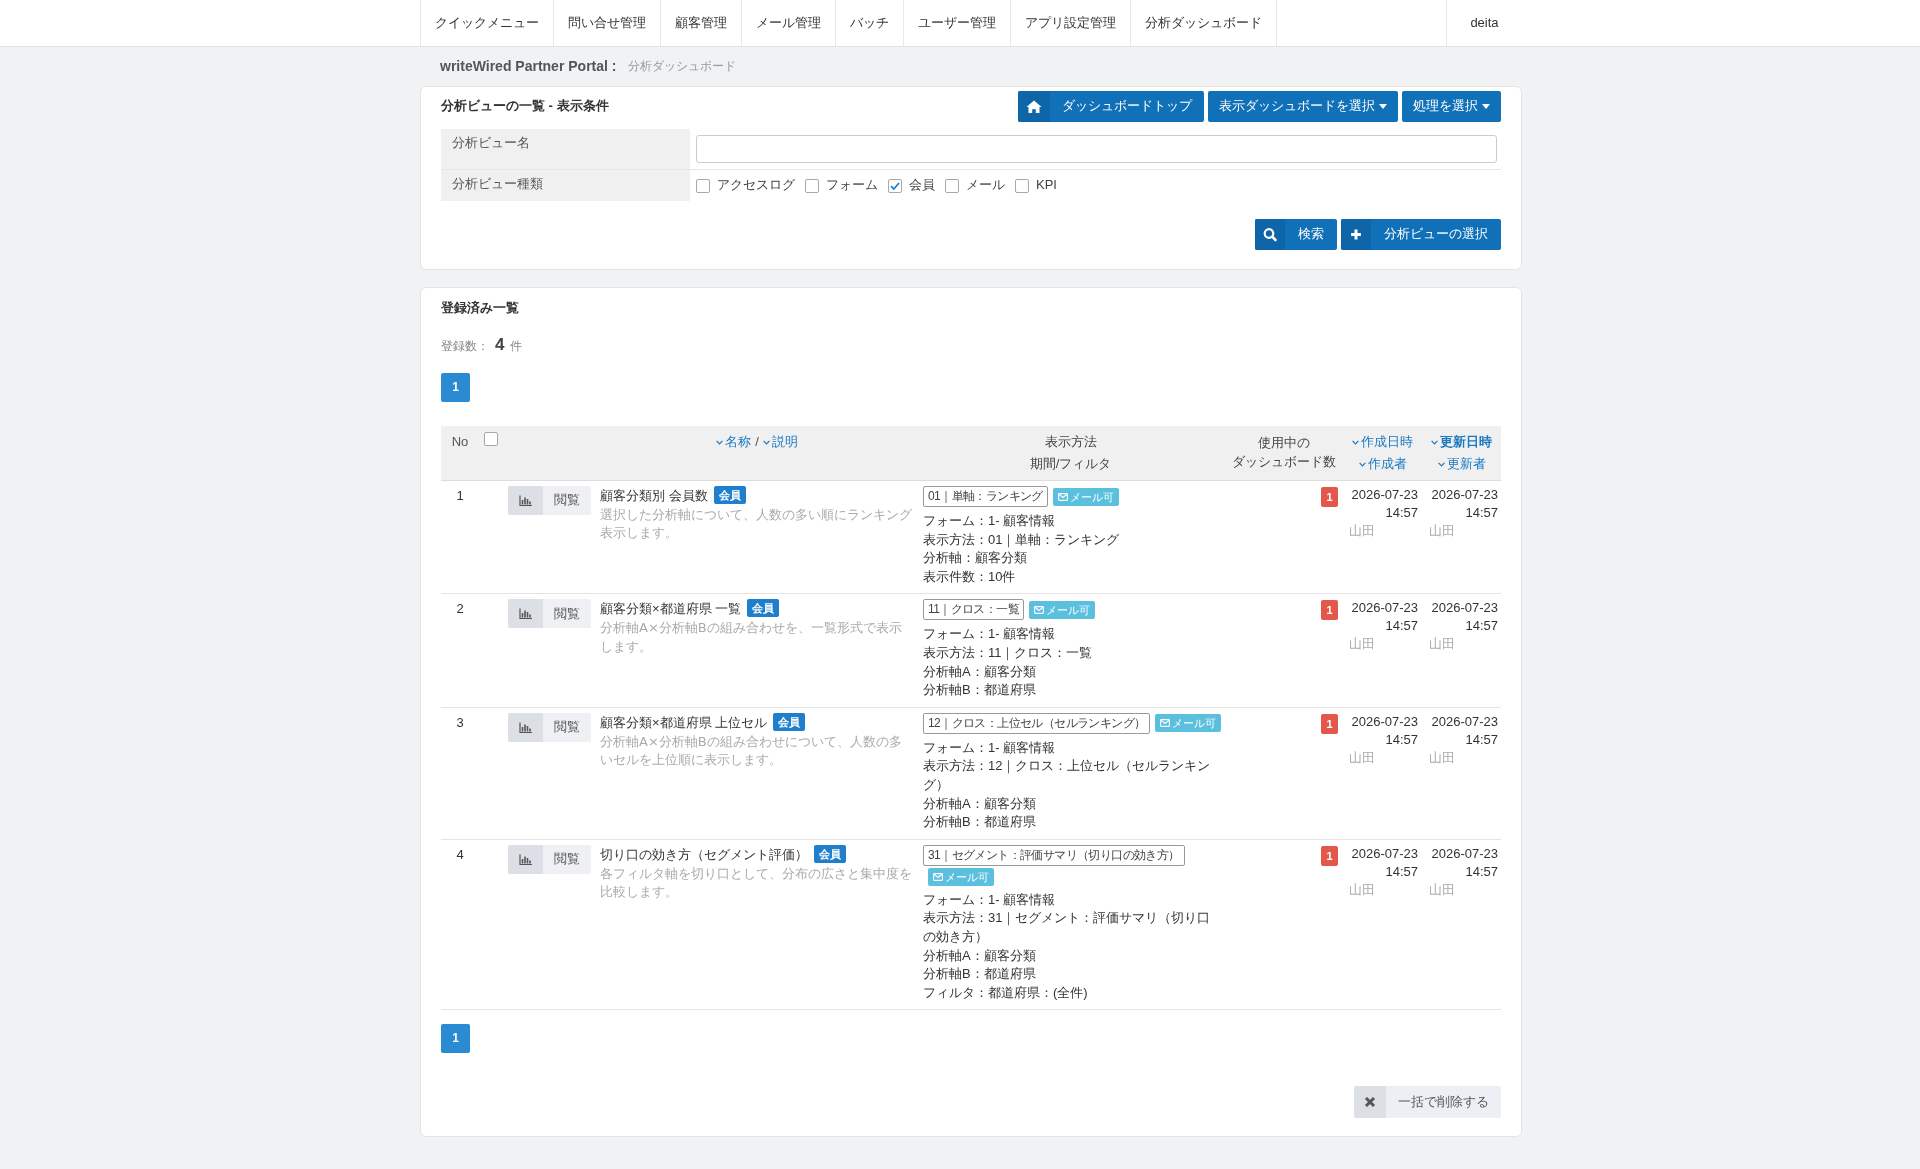  What do you see at coordinates (497, 183) in the screenshot?
I see `field-label: 分析ビュー種類` at bounding box center [497, 183].